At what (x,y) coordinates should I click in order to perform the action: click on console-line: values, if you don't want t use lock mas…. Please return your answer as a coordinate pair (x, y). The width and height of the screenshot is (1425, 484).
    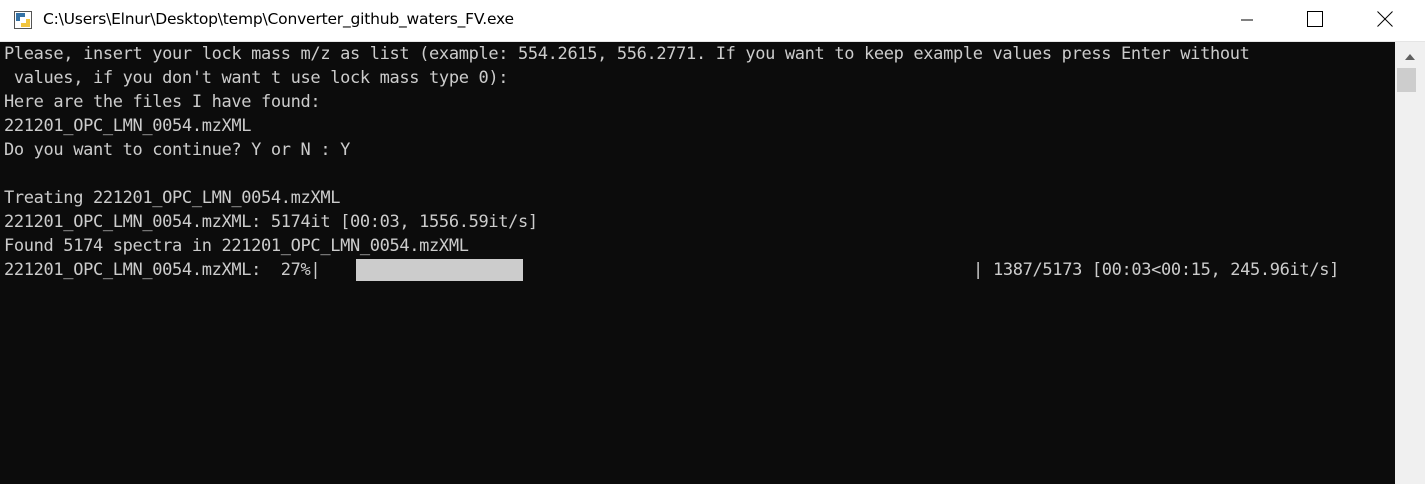
    Looking at the image, I should click on (256, 78).